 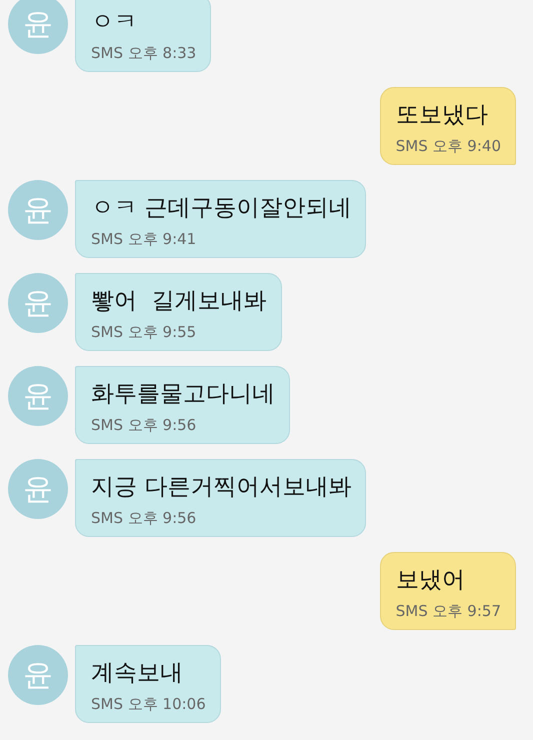 What do you see at coordinates (221, 208) in the screenshot?
I see `message-text: ㅇㅋ 근데구동이잘안되네` at bounding box center [221, 208].